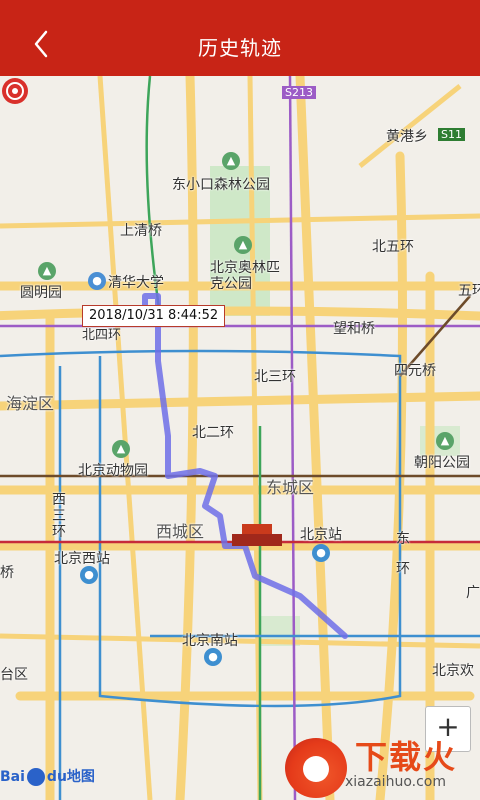 The height and width of the screenshot is (800, 480). I want to click on paw-icon, so click(35, 777).